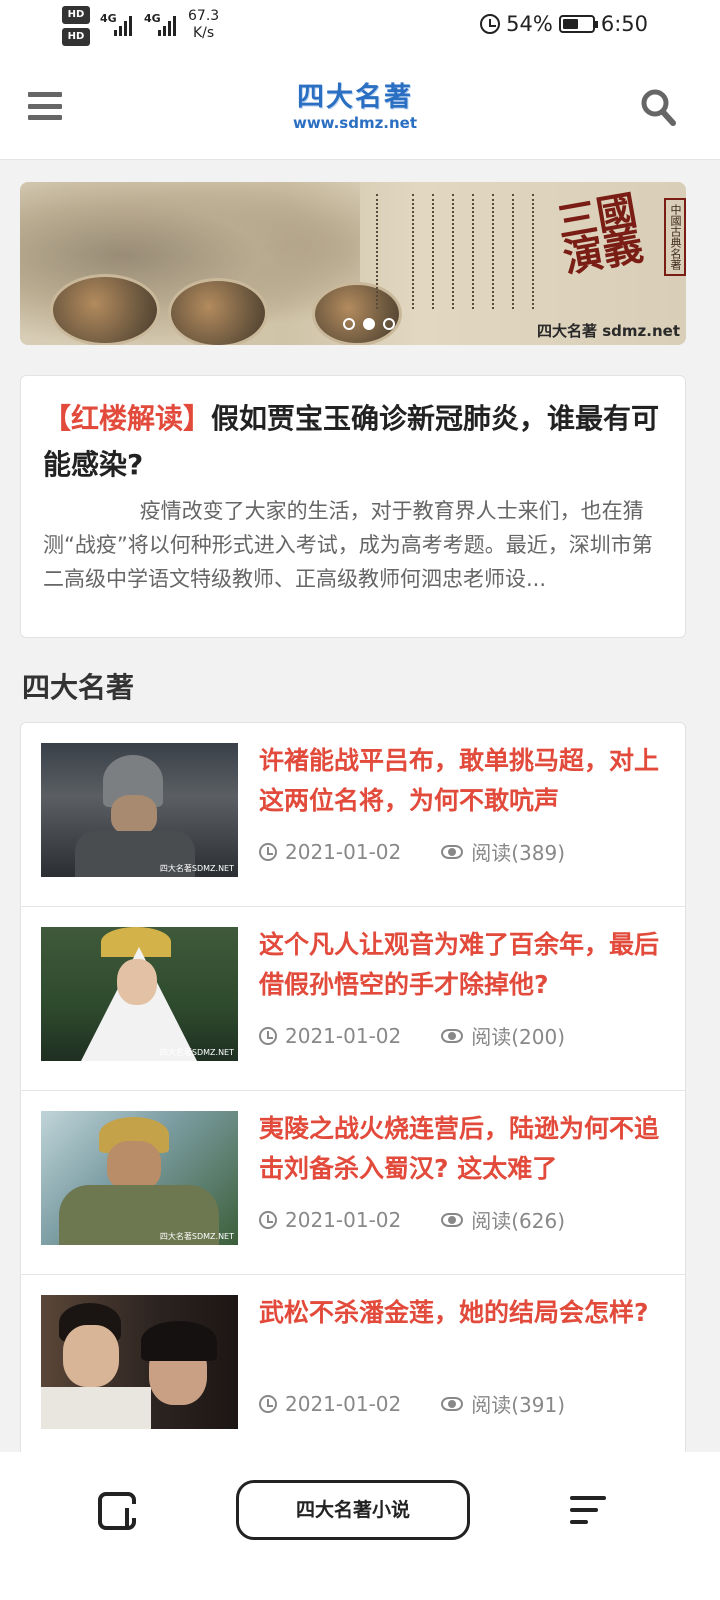 The width and height of the screenshot is (720, 1600). I want to click on status-right: 54% 6:50, so click(564, 24).